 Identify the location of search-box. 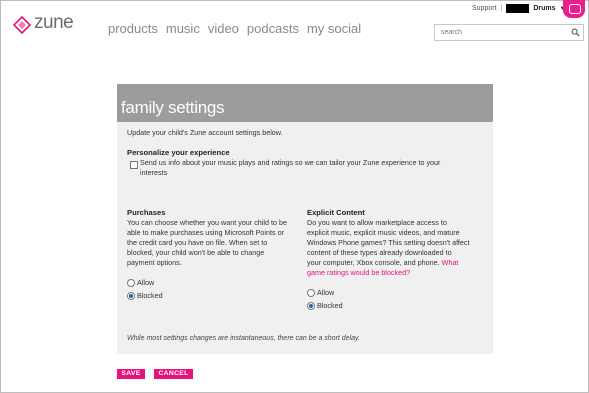
(509, 32).